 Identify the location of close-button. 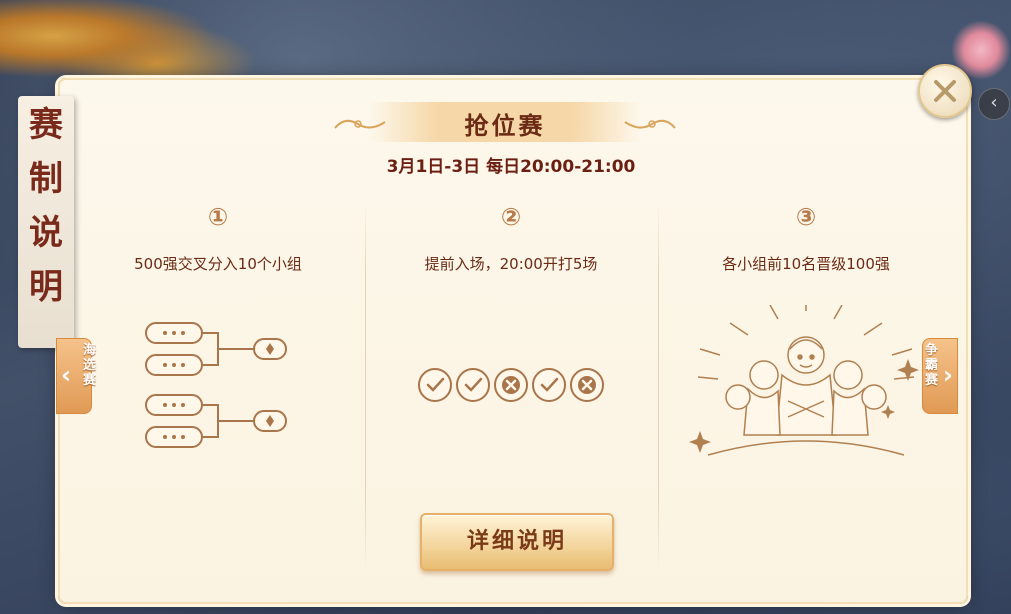
(945, 91).